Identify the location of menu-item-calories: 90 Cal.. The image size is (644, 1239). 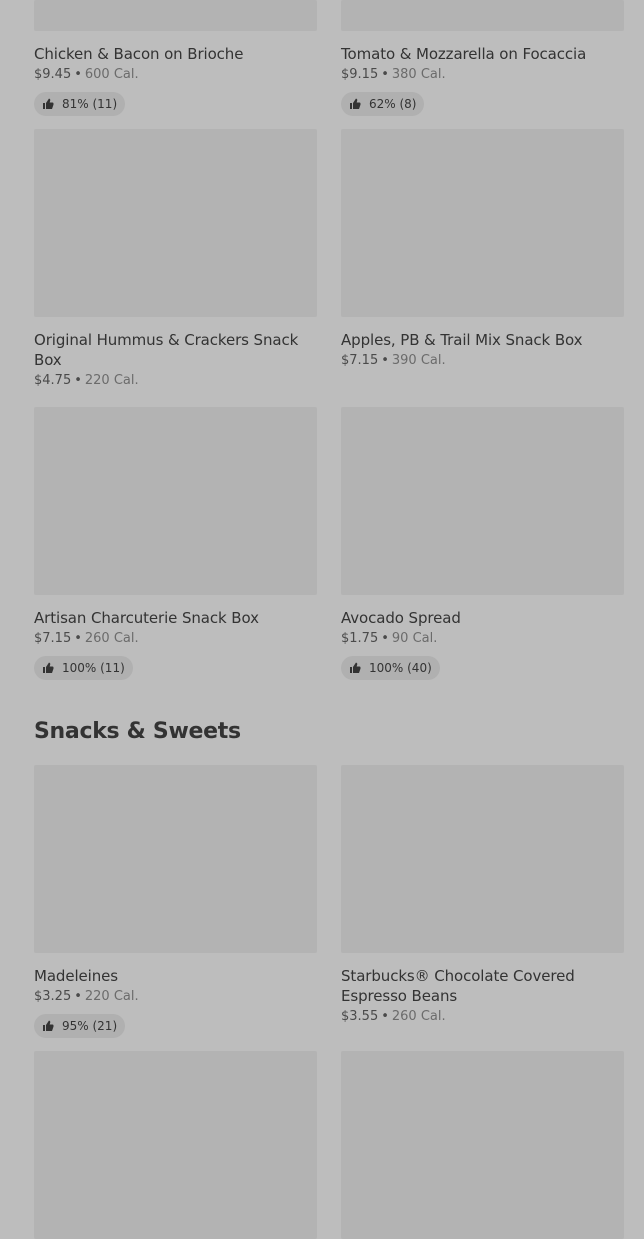
(414, 638).